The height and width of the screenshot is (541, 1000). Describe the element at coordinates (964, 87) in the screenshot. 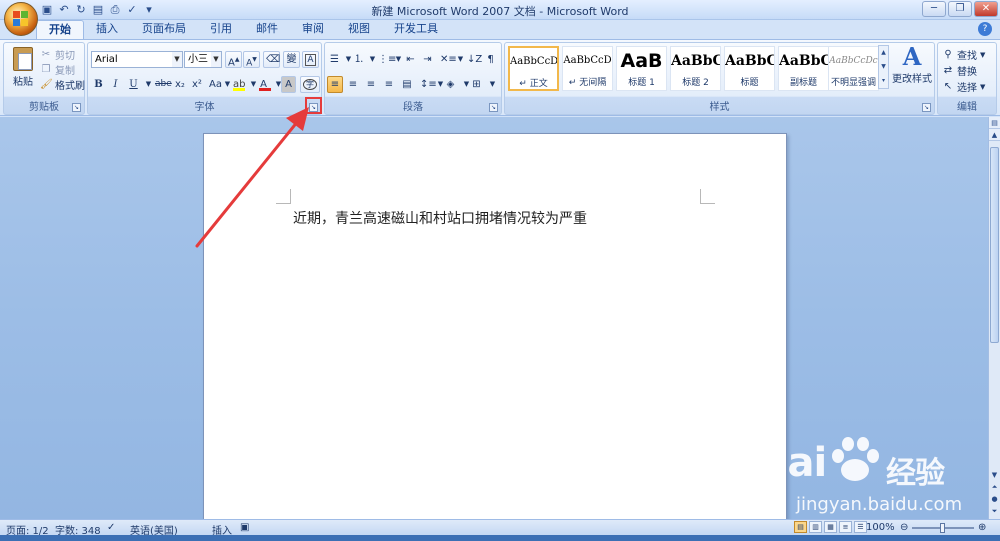

I see `select-button: ↖ 选择 ▼` at that location.